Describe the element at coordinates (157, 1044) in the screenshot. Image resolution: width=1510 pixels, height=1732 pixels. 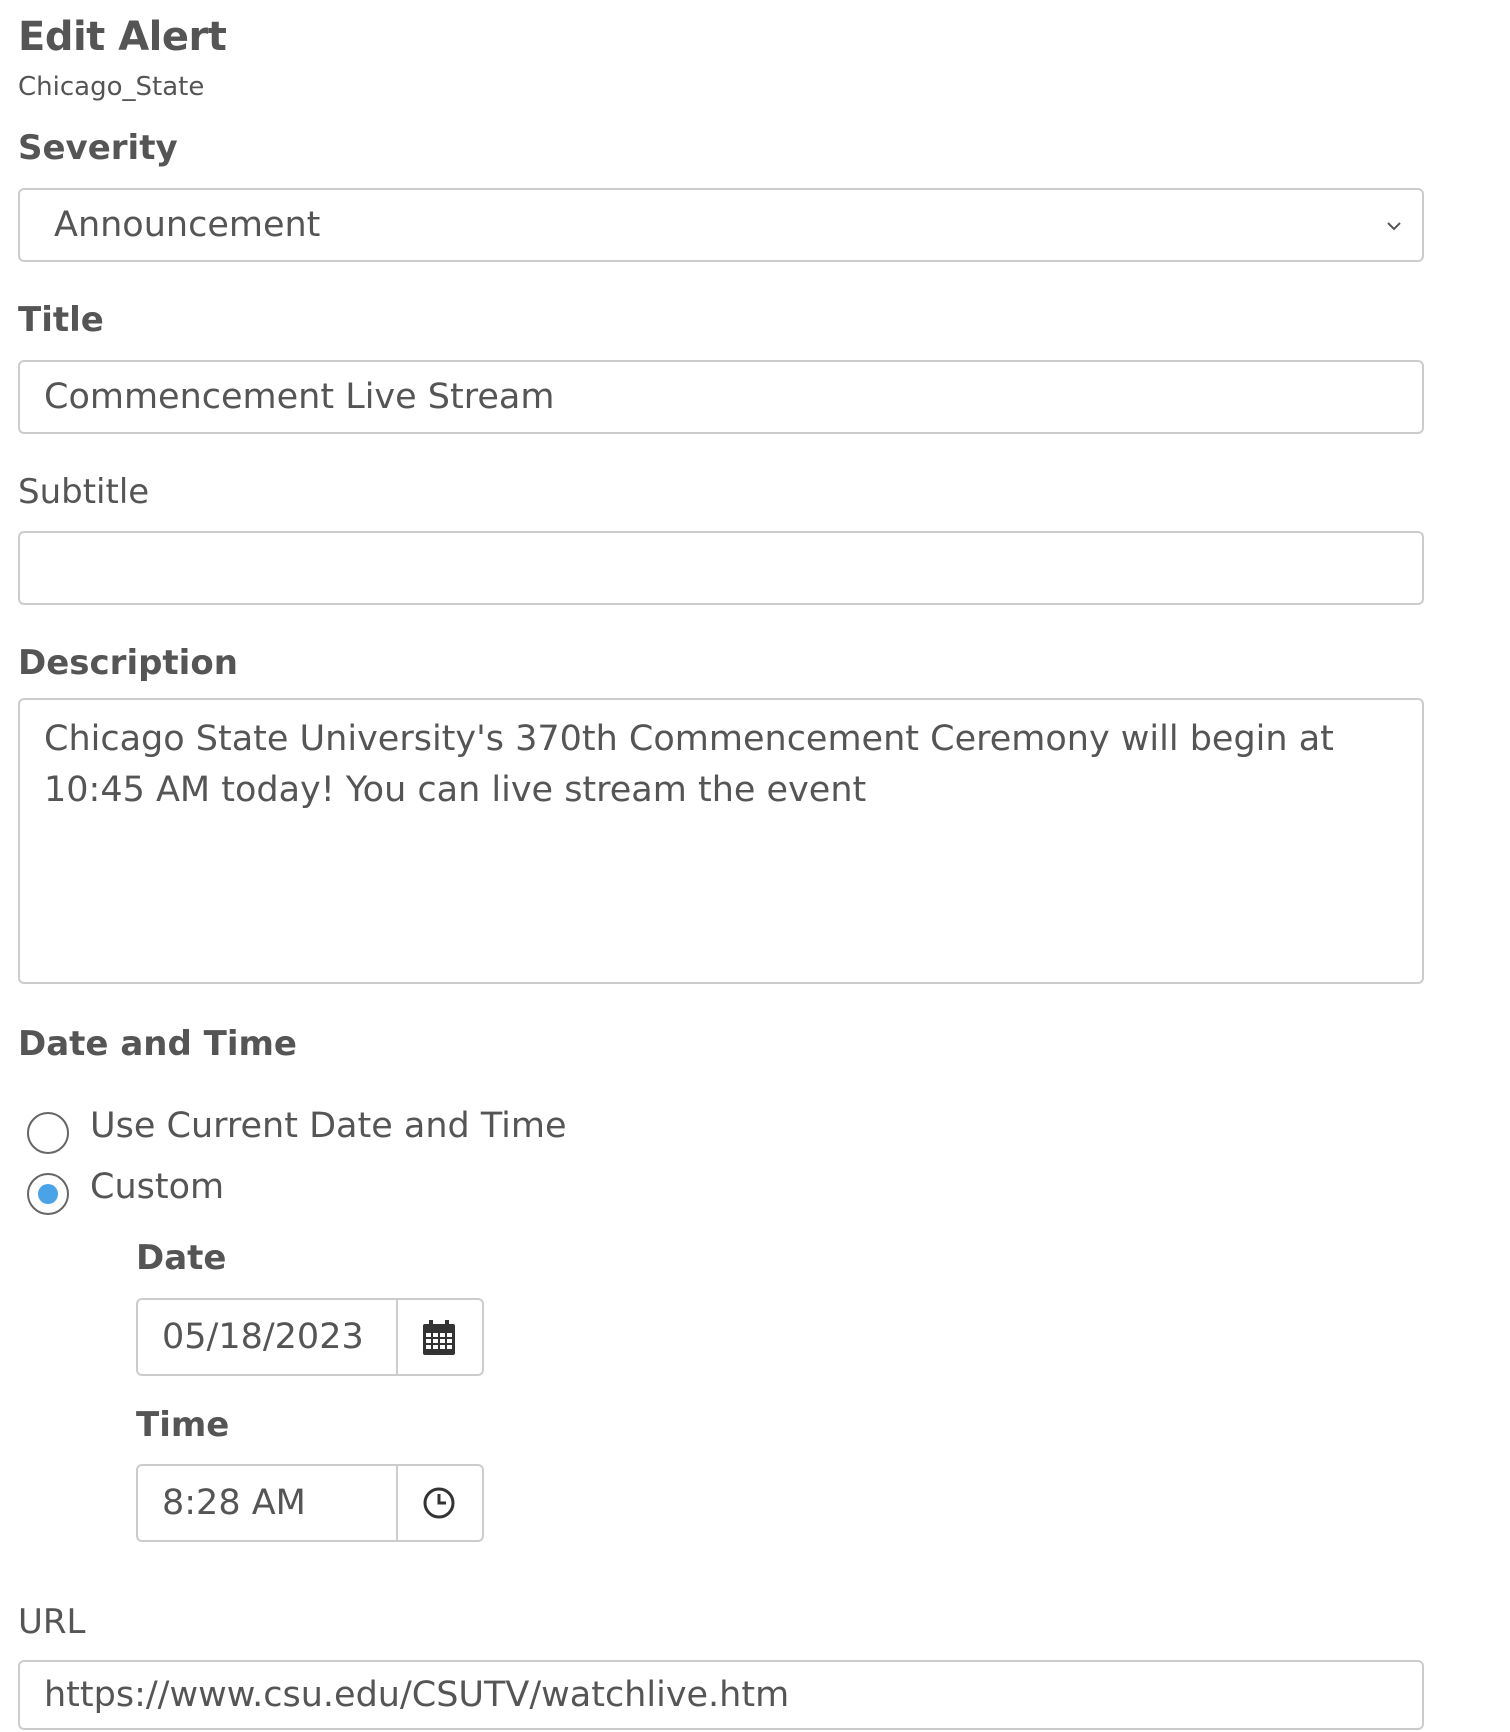
I see `date-time-label: Date and Time` at that location.